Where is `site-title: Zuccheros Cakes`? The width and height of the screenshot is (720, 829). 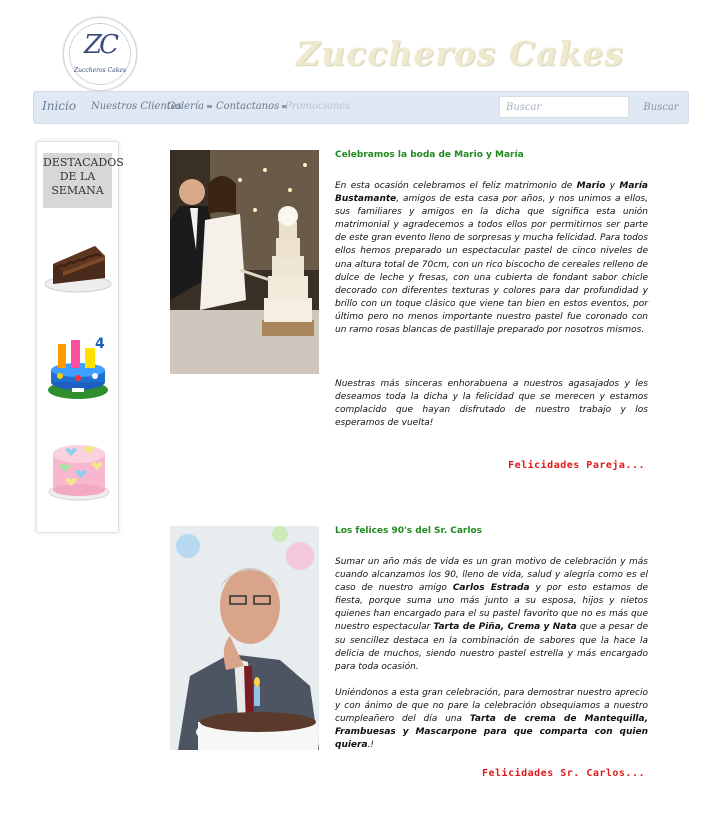
site-title: Zuccheros Cakes is located at coordinates (460, 53).